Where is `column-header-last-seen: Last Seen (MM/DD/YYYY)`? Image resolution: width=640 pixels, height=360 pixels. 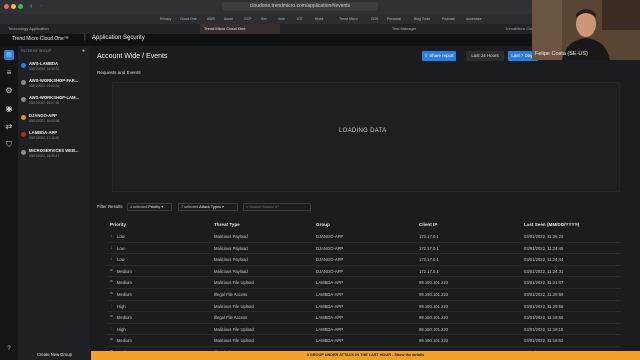 column-header-last-seen: Last Seen (MM/DD/YYYY) is located at coordinates (551, 224).